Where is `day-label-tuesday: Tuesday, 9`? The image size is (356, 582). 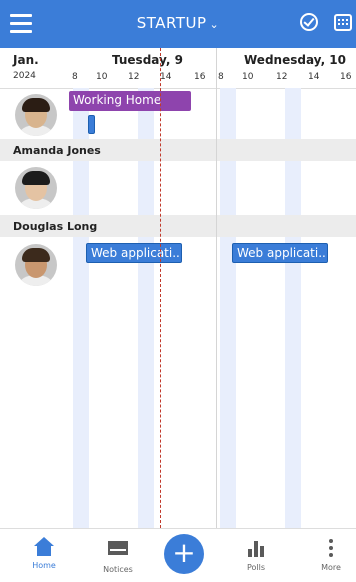
day-label-tuesday: Tuesday, 9 is located at coordinates (147, 60).